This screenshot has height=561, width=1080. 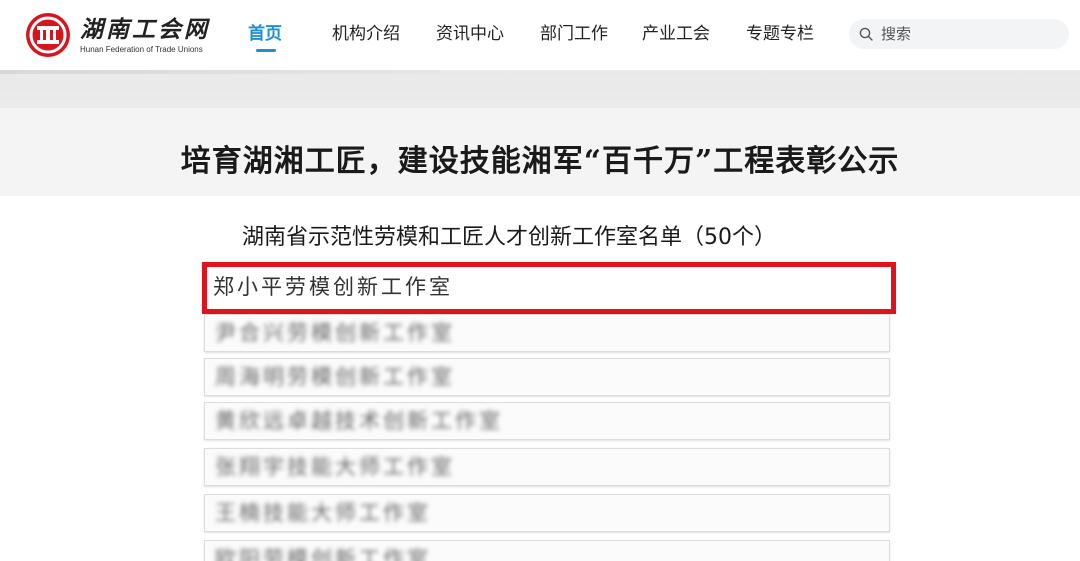 What do you see at coordinates (676, 34) in the screenshot?
I see `nav-item-industry-unions: 产业工会` at bounding box center [676, 34].